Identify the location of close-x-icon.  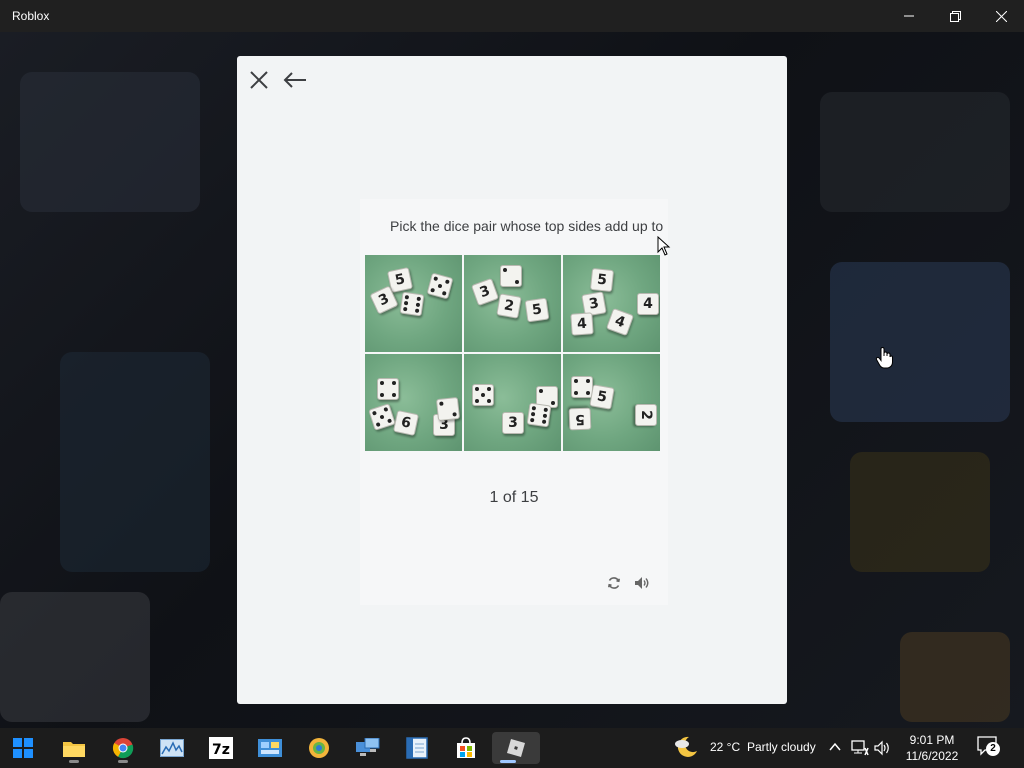
(259, 80).